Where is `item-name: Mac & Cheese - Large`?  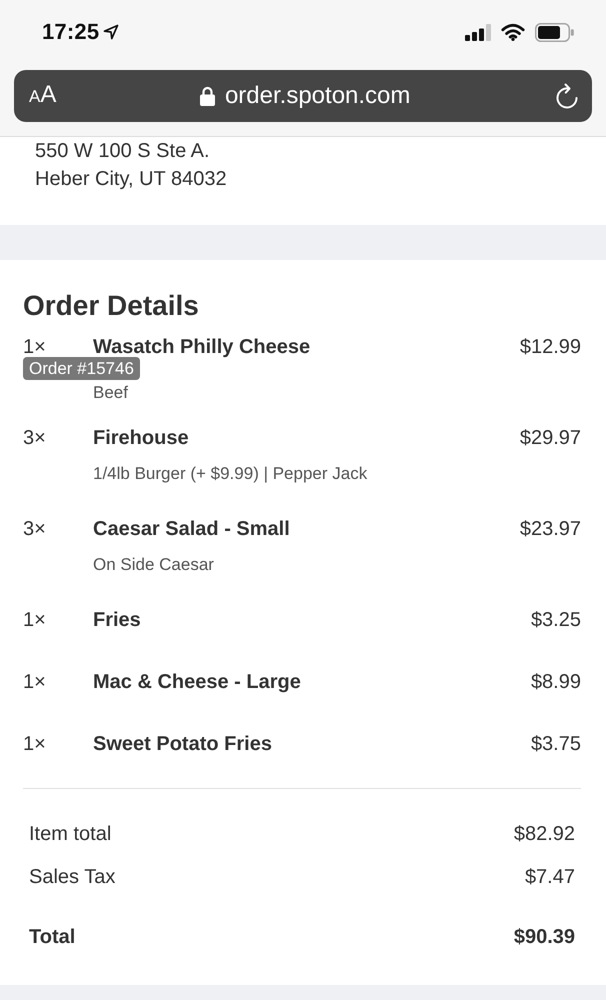 item-name: Mac & Cheese - Large is located at coordinates (197, 682).